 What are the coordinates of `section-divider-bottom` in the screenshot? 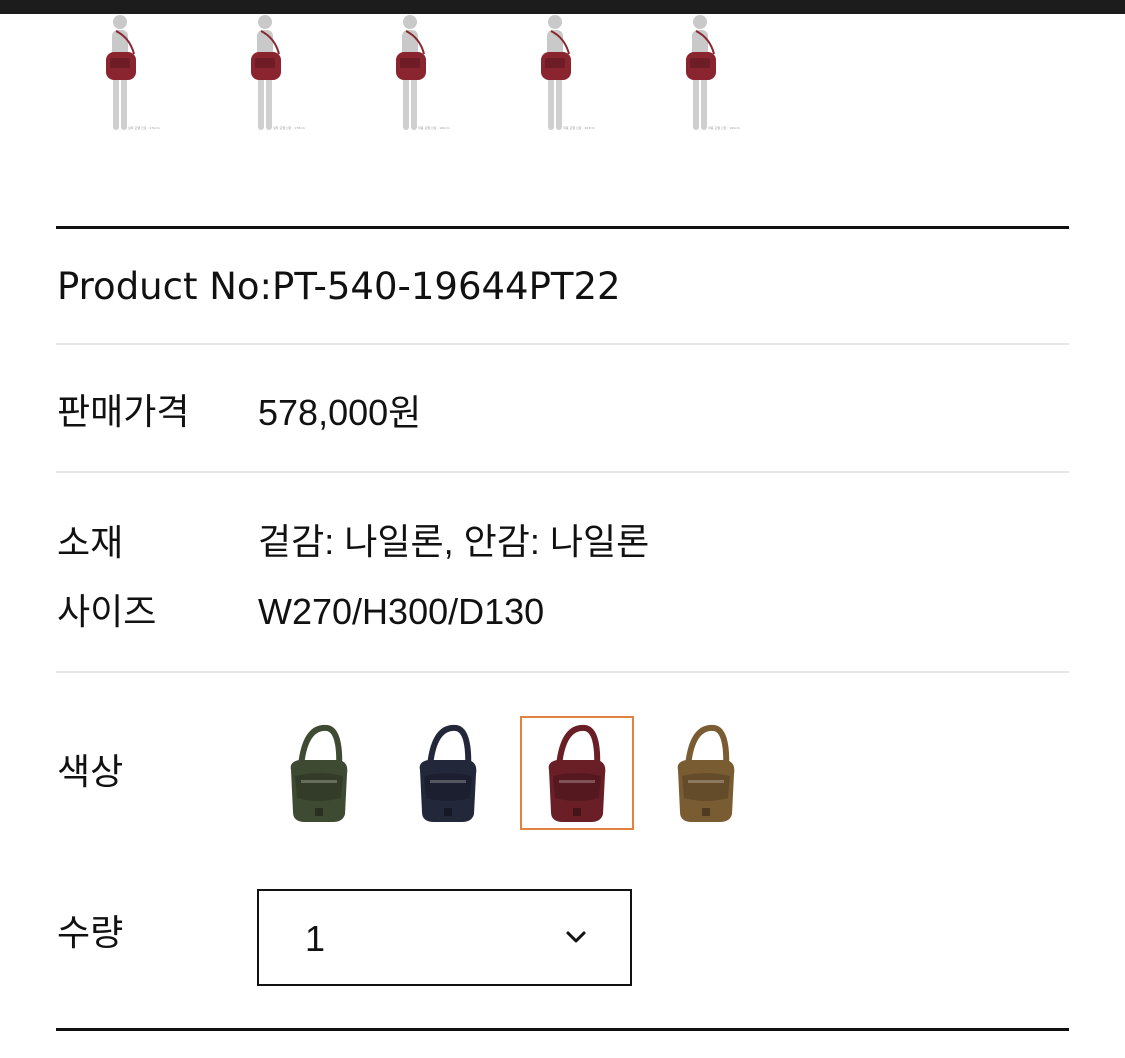 It's located at (562, 1029).